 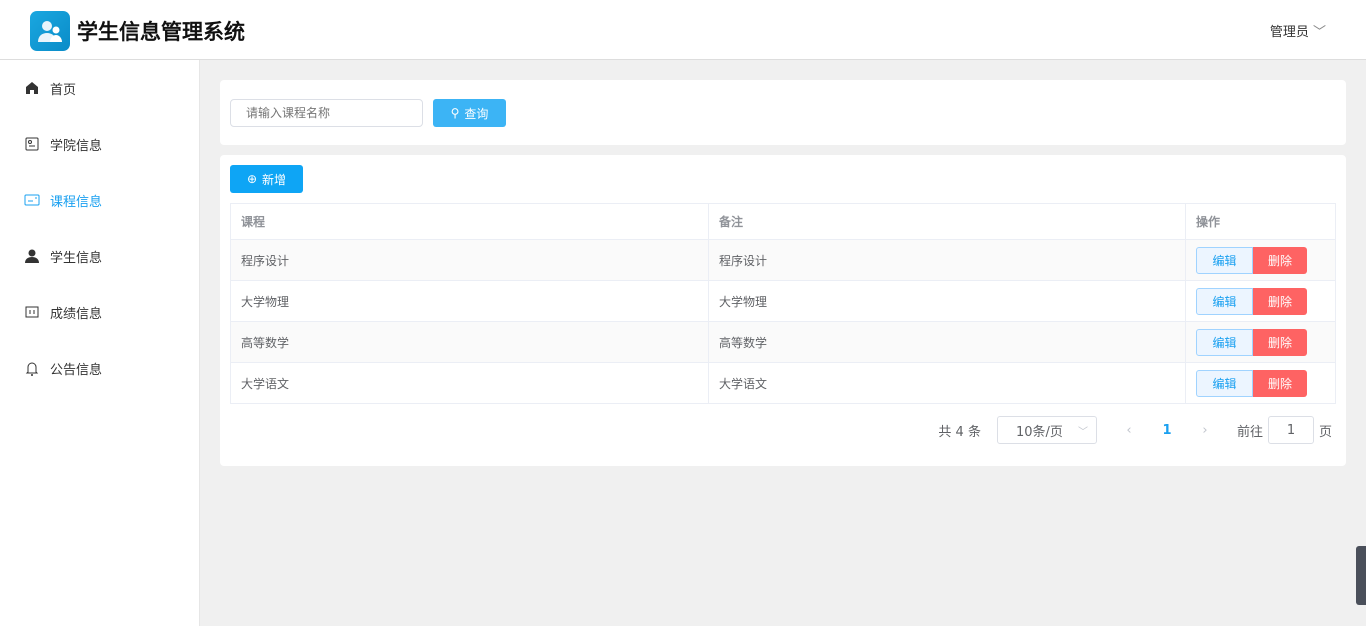 What do you see at coordinates (1249, 432) in the screenshot?
I see `goto-label: 前往` at bounding box center [1249, 432].